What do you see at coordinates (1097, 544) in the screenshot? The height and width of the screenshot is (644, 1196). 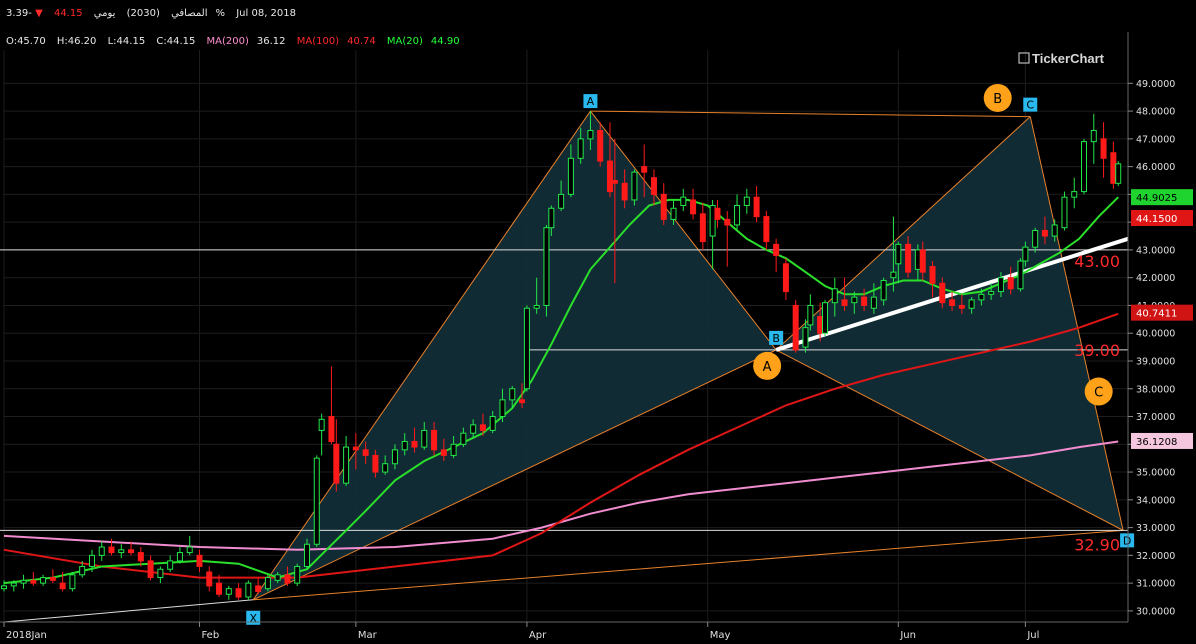 I see `target-label: 32.90` at bounding box center [1097, 544].